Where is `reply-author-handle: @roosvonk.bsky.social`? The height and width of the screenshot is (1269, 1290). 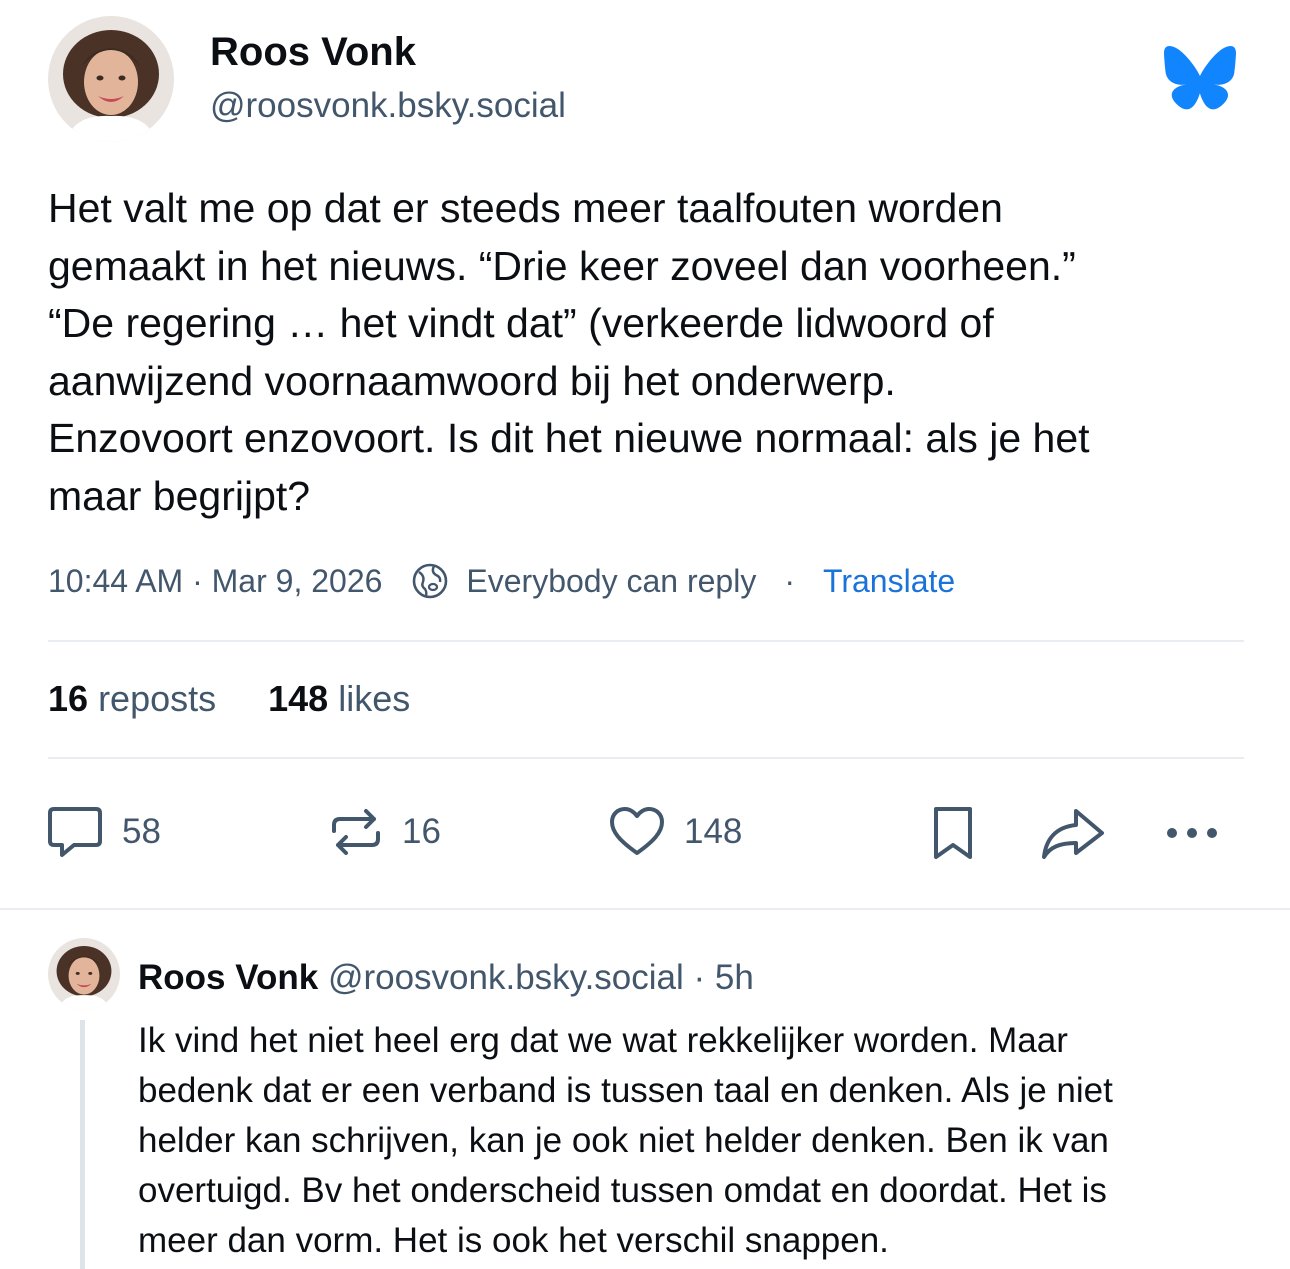
reply-author-handle: @roosvonk.bsky.social is located at coordinates (506, 977).